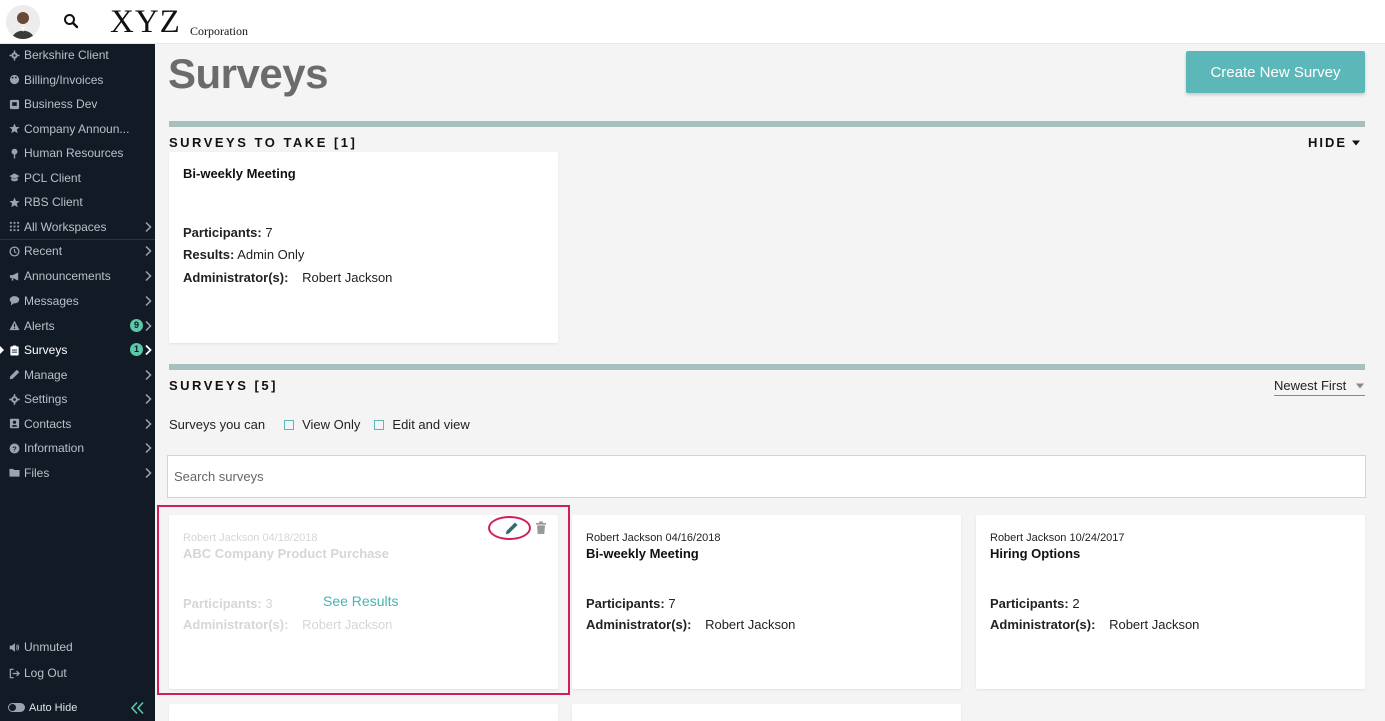 Image resolution: width=1385 pixels, height=721 pixels. I want to click on results-label: Results:, so click(209, 254).